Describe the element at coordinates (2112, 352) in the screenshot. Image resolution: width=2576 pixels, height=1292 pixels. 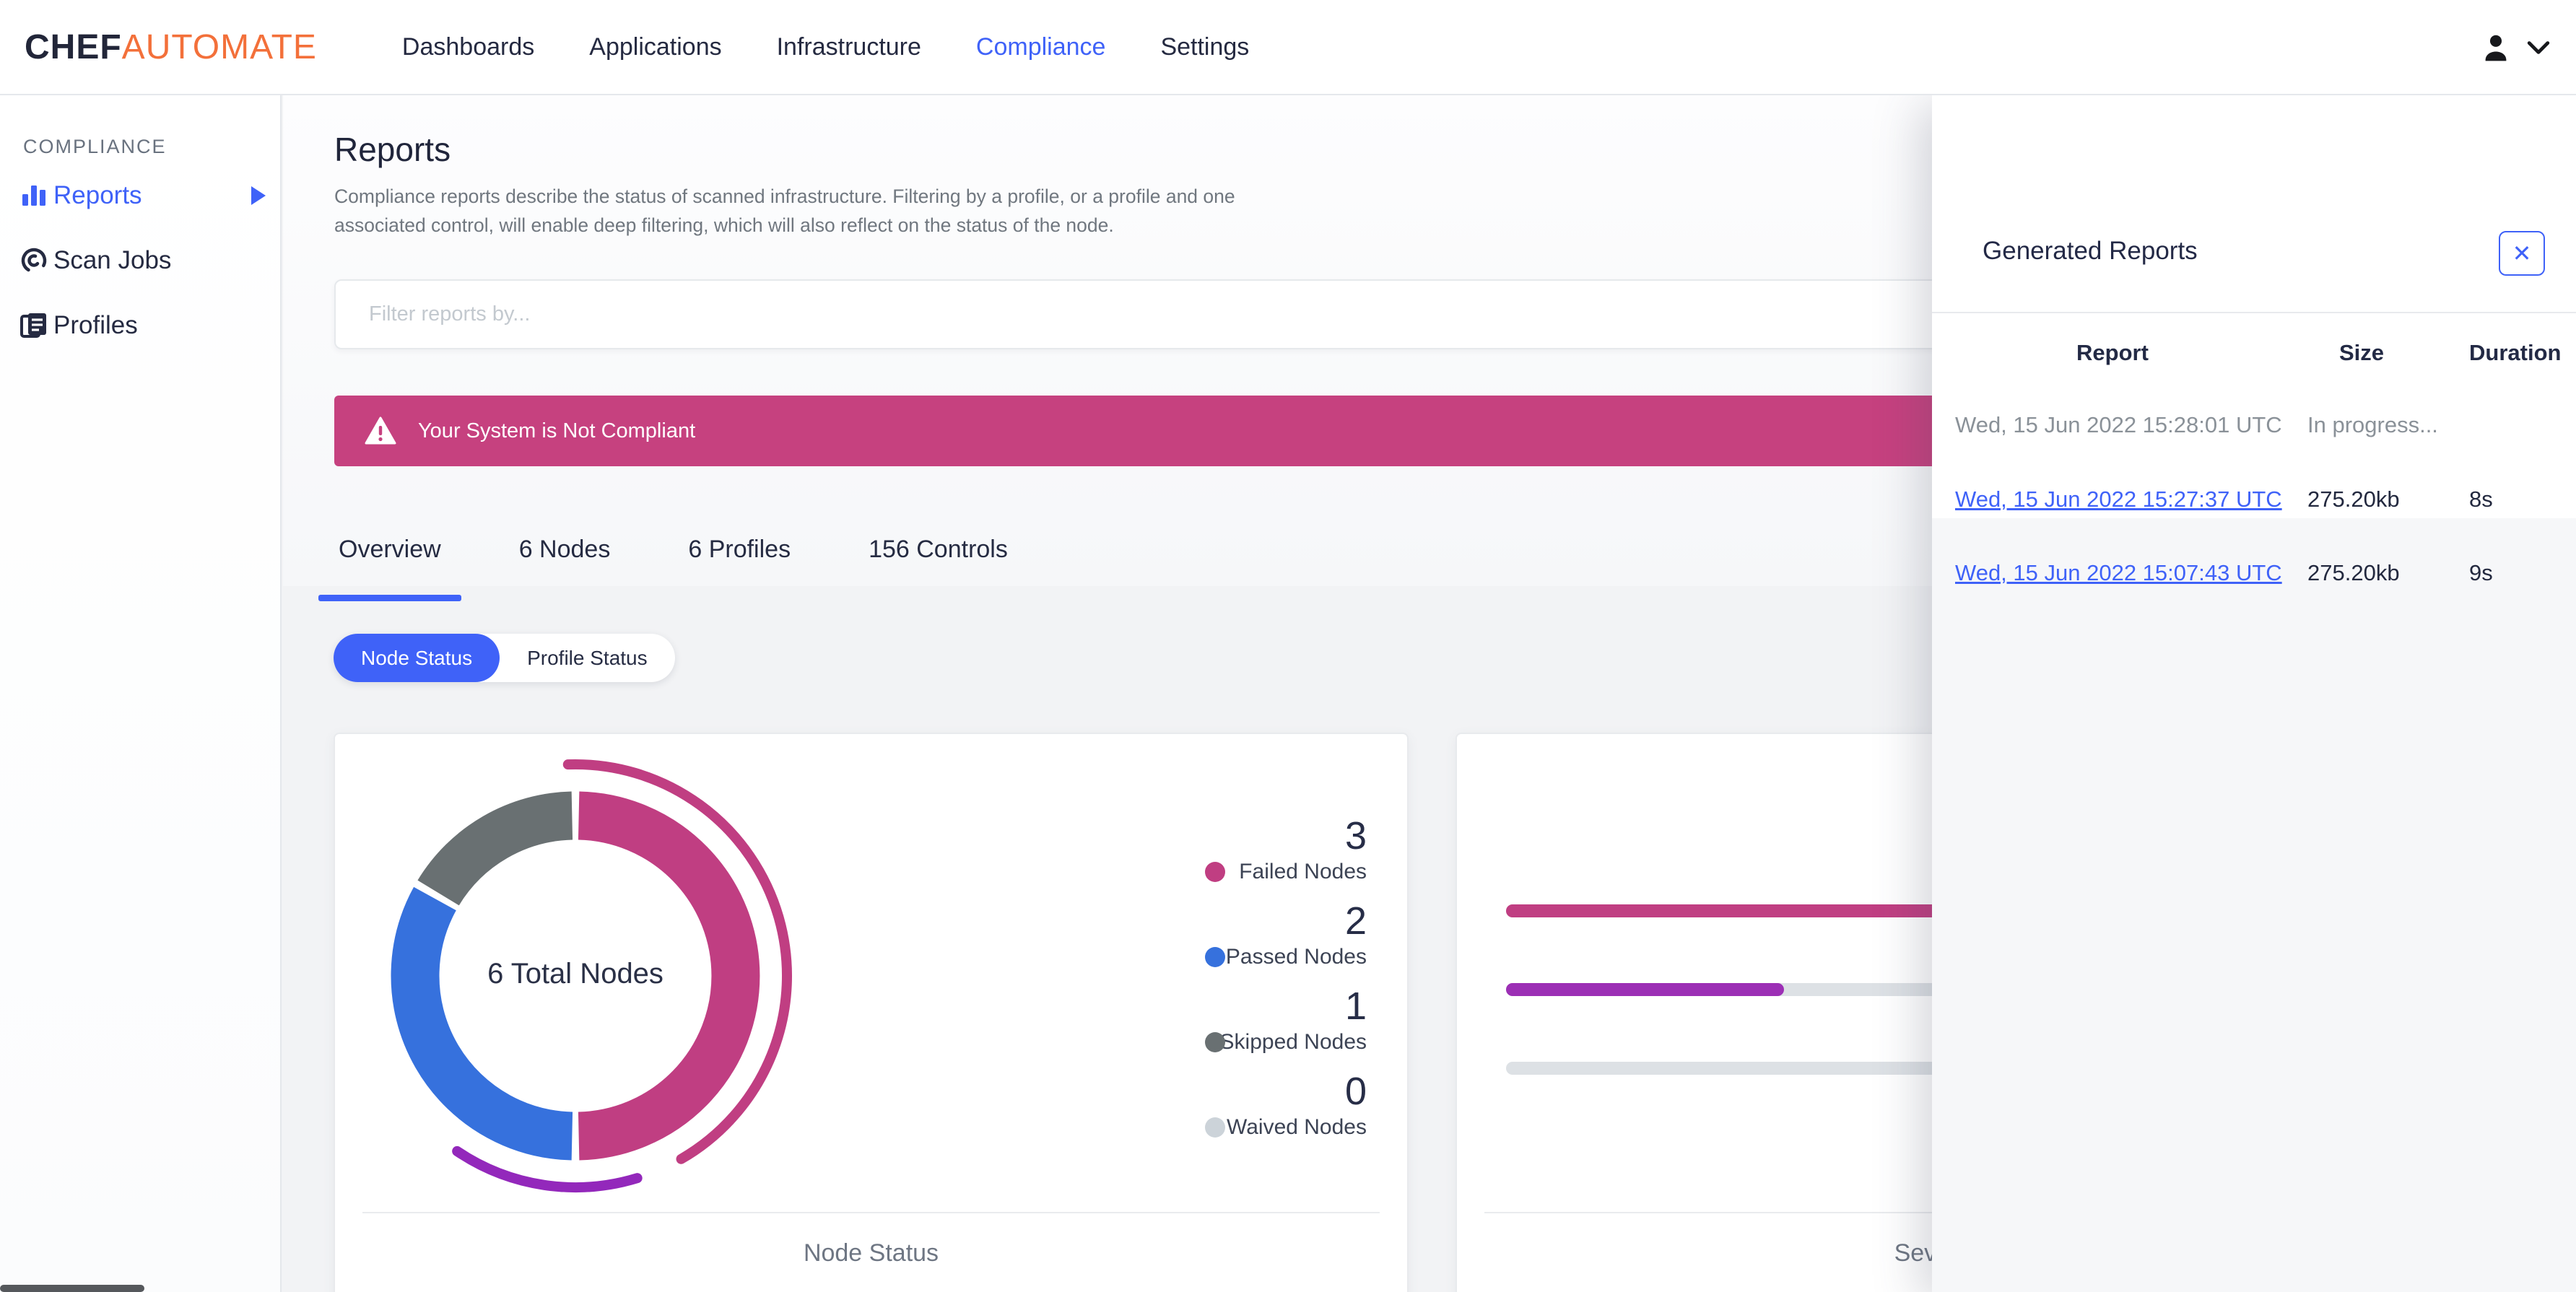
I see `column-report: Report` at that location.